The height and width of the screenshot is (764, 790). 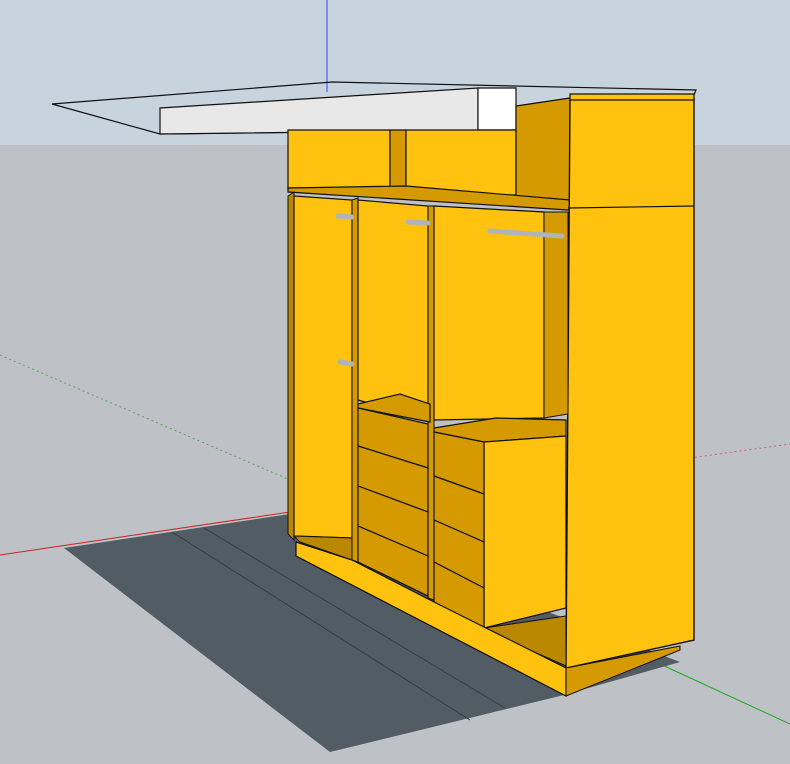 What do you see at coordinates (543, 149) in the screenshot?
I see `top-right-back` at bounding box center [543, 149].